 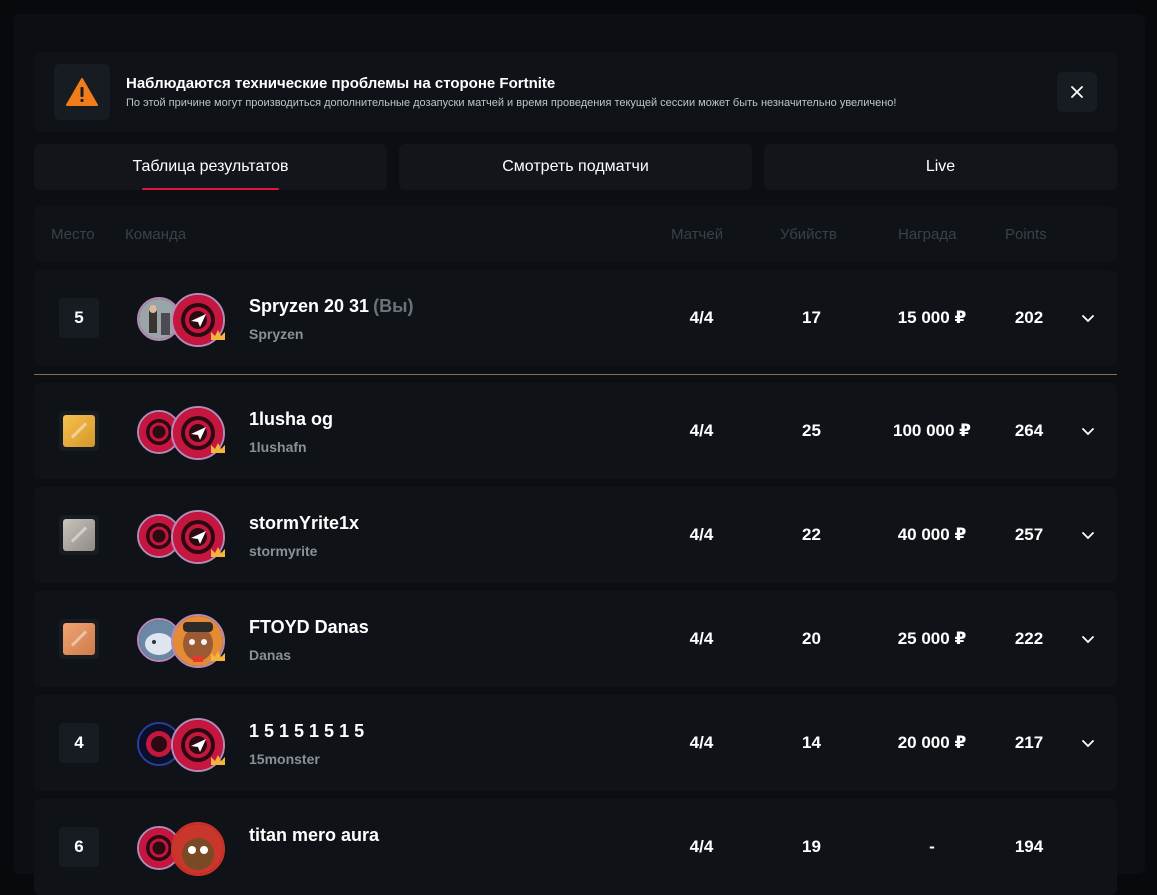 What do you see at coordinates (1026, 234) in the screenshot?
I see `header-points: Points` at bounding box center [1026, 234].